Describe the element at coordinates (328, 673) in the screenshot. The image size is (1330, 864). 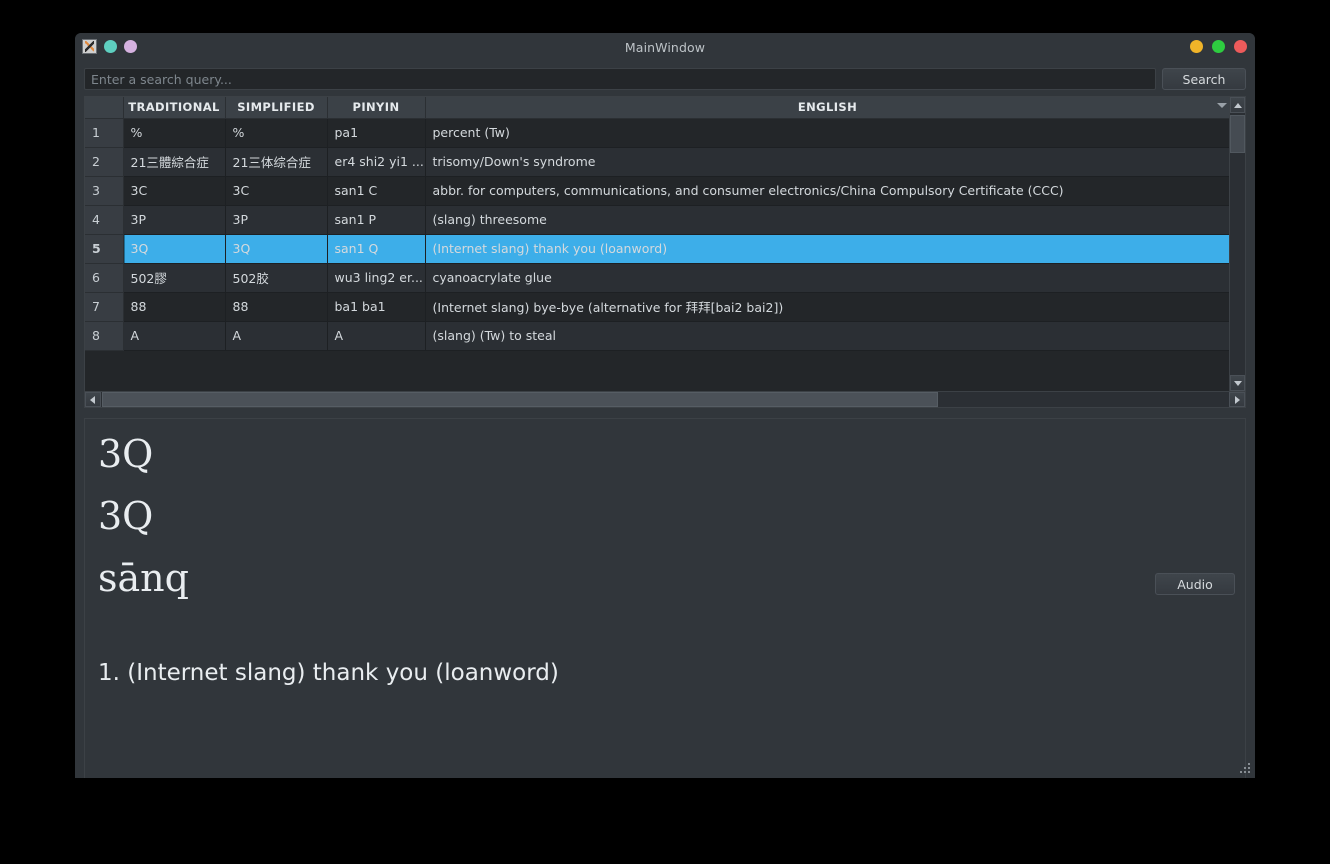
I see `definition-line: 1. (Internet slang) thank you (loanword)` at that location.